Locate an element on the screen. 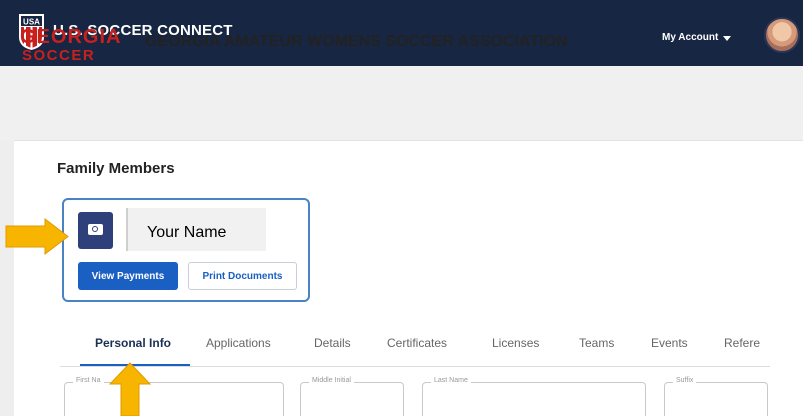 The image size is (803, 416). member-photo-upload is located at coordinates (95, 230).